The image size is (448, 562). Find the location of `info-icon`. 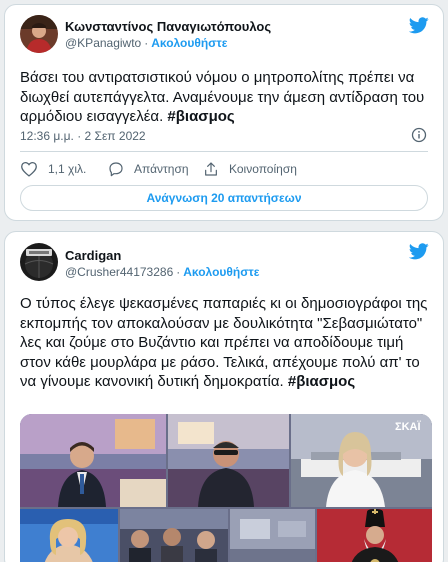

info-icon is located at coordinates (419, 135).